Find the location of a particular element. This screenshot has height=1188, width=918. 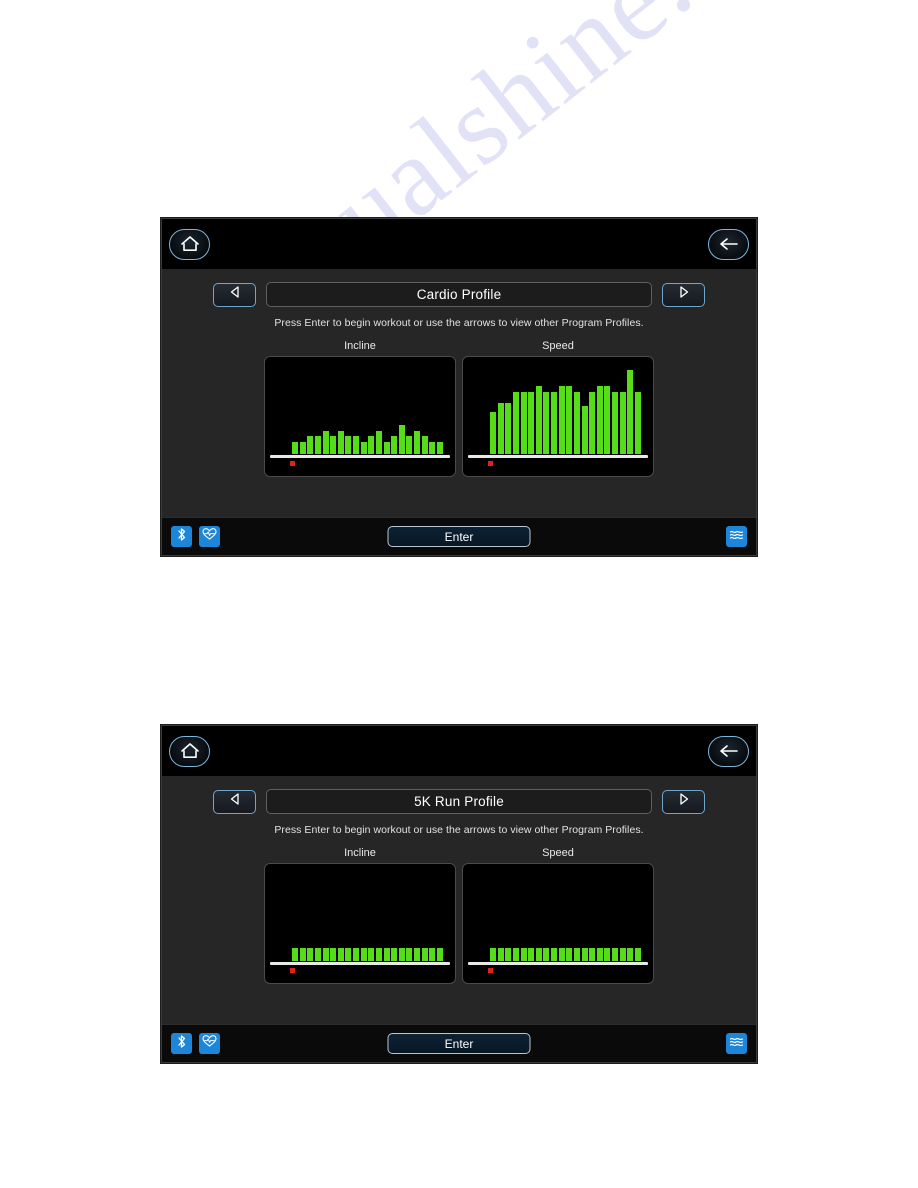

profile-title-field: 5K Run Profile is located at coordinates (459, 801).